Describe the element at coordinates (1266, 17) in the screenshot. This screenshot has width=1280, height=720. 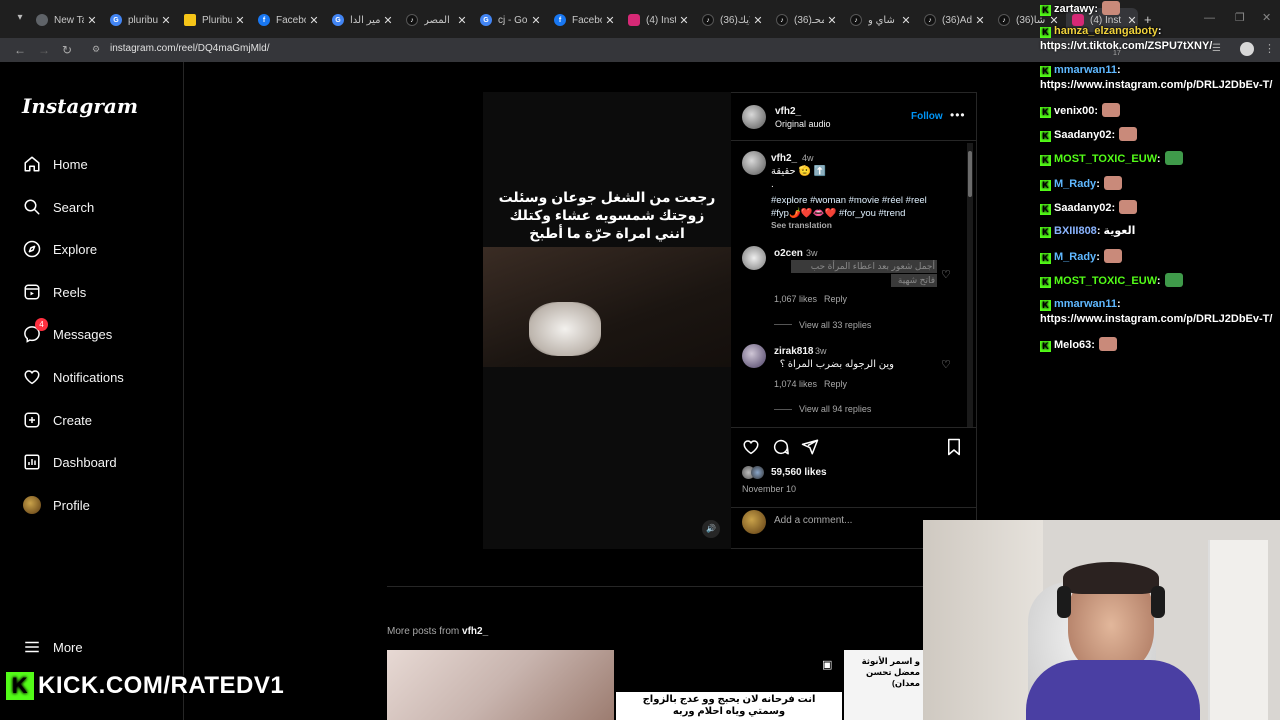
I see `close-window-button: ✕` at that location.